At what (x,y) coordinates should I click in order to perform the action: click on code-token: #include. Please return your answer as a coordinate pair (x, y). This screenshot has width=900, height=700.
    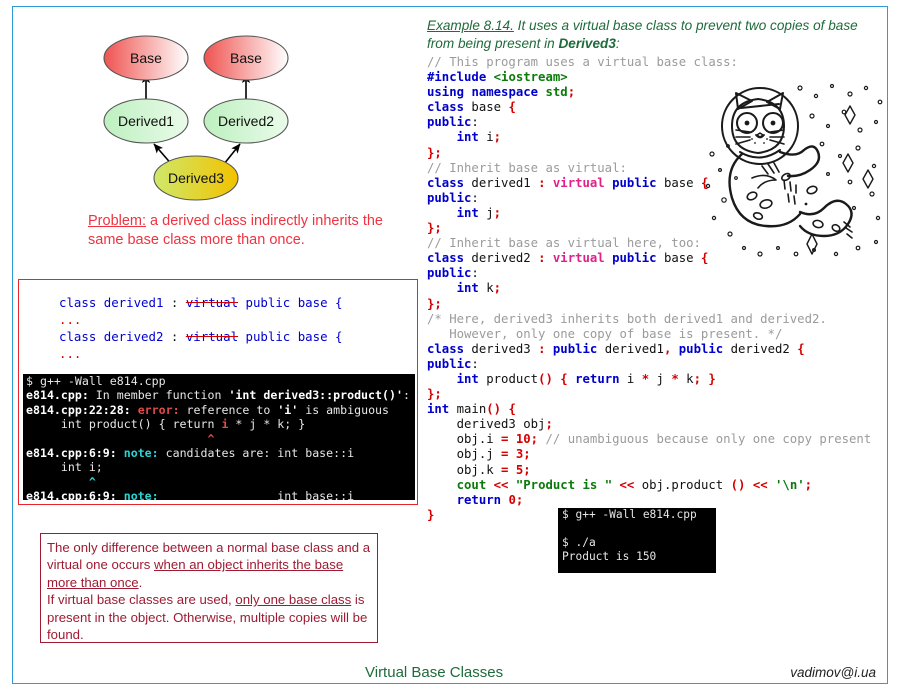
    Looking at the image, I should click on (457, 77).